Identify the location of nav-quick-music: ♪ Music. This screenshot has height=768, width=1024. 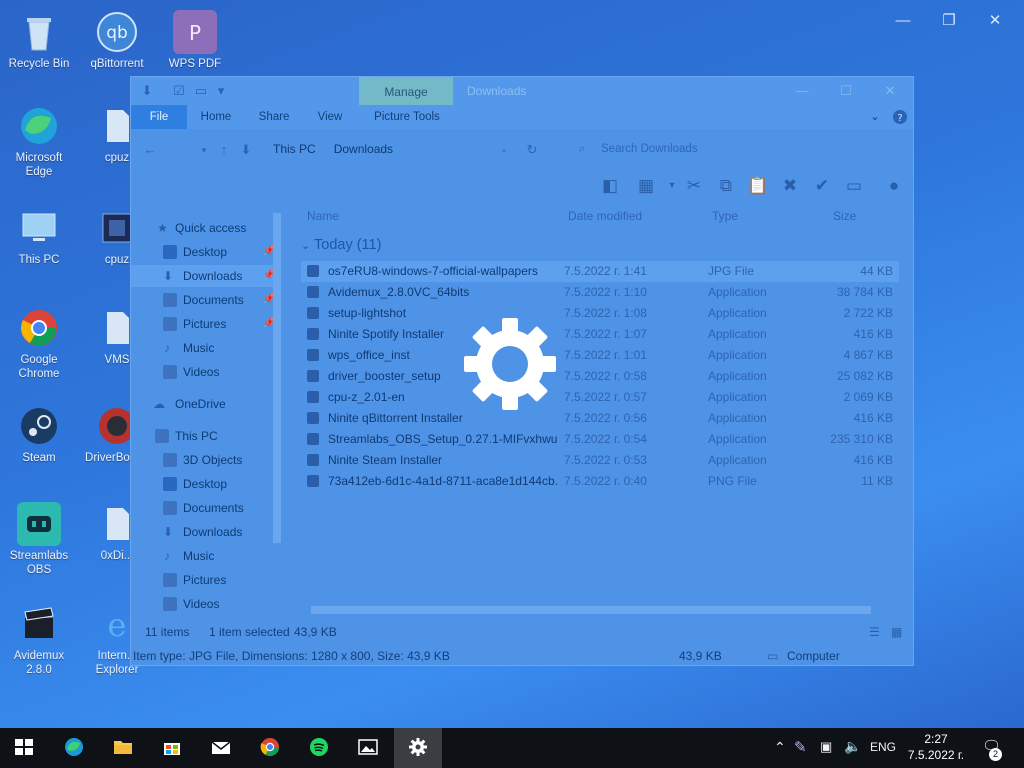
(206, 348).